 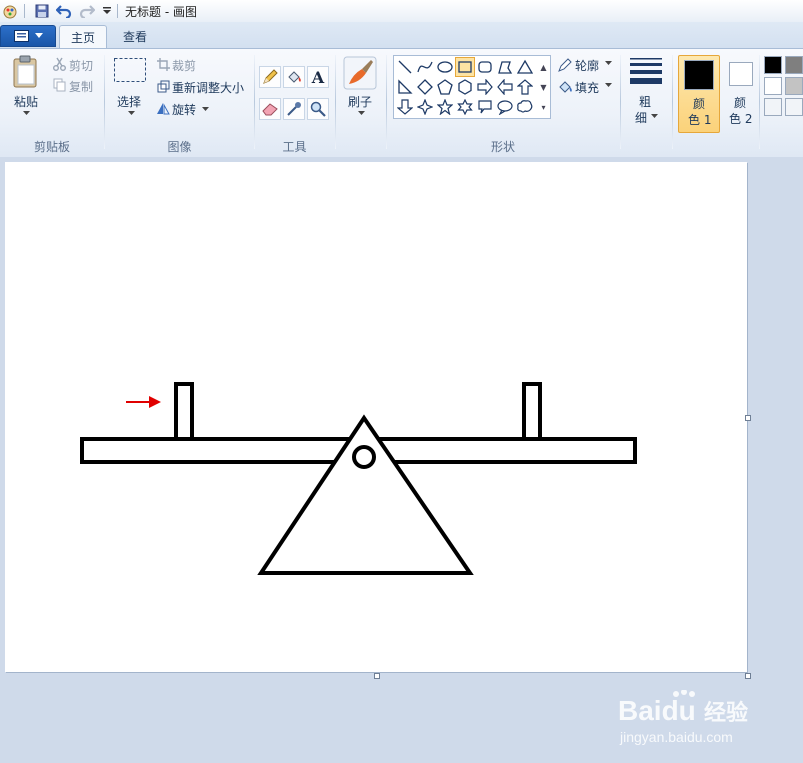 What do you see at coordinates (294, 147) in the screenshot?
I see `tools-group-label: 工具` at bounding box center [294, 147].